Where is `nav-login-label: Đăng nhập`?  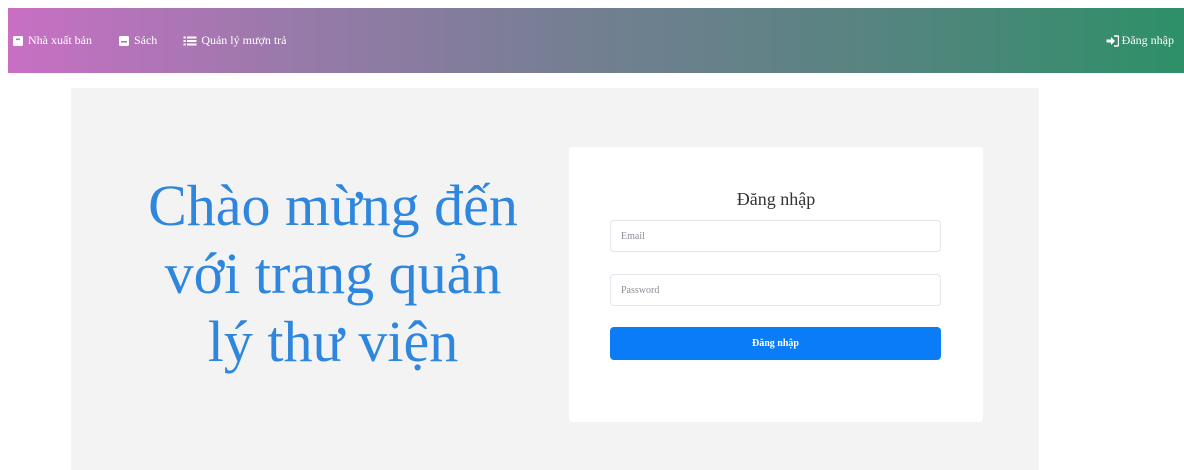
nav-login-label: Đăng nhập is located at coordinates (1147, 40).